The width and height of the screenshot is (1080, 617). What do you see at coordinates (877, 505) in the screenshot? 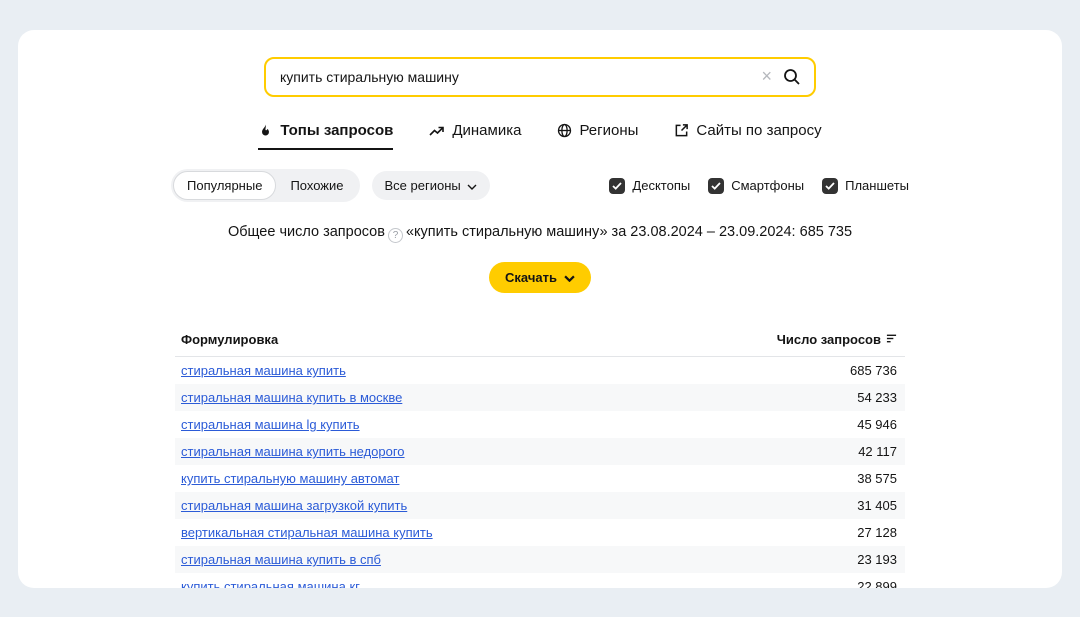
I see `query-count: 31 405` at bounding box center [877, 505].